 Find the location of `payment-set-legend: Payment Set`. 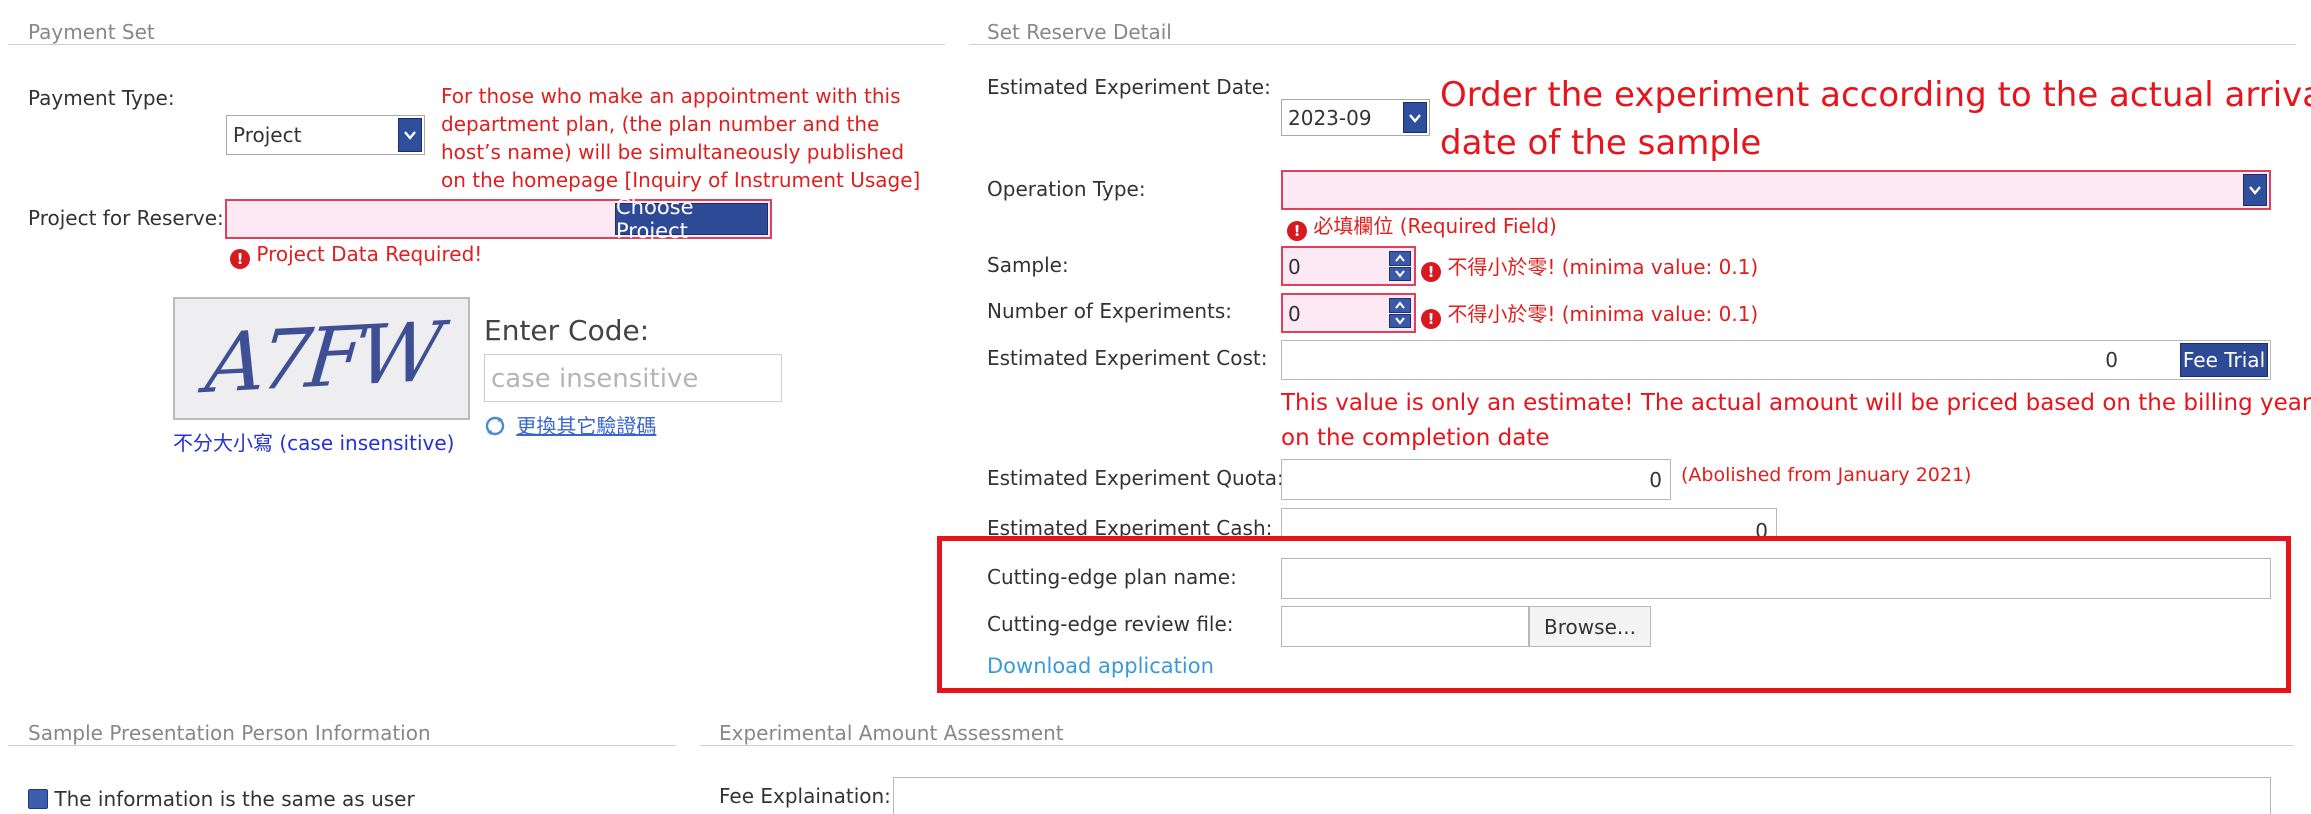

payment-set-legend: Payment Set is located at coordinates (91, 32).